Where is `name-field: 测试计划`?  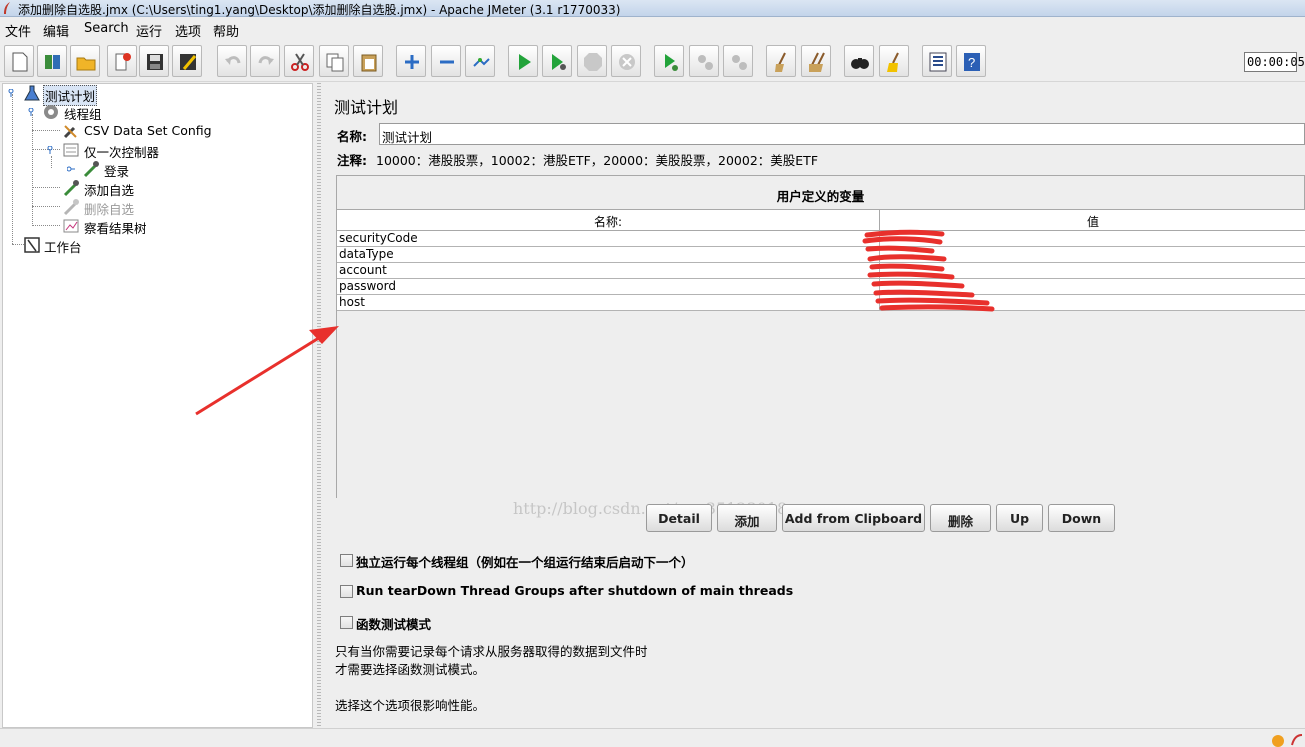 name-field: 测试计划 is located at coordinates (842, 134).